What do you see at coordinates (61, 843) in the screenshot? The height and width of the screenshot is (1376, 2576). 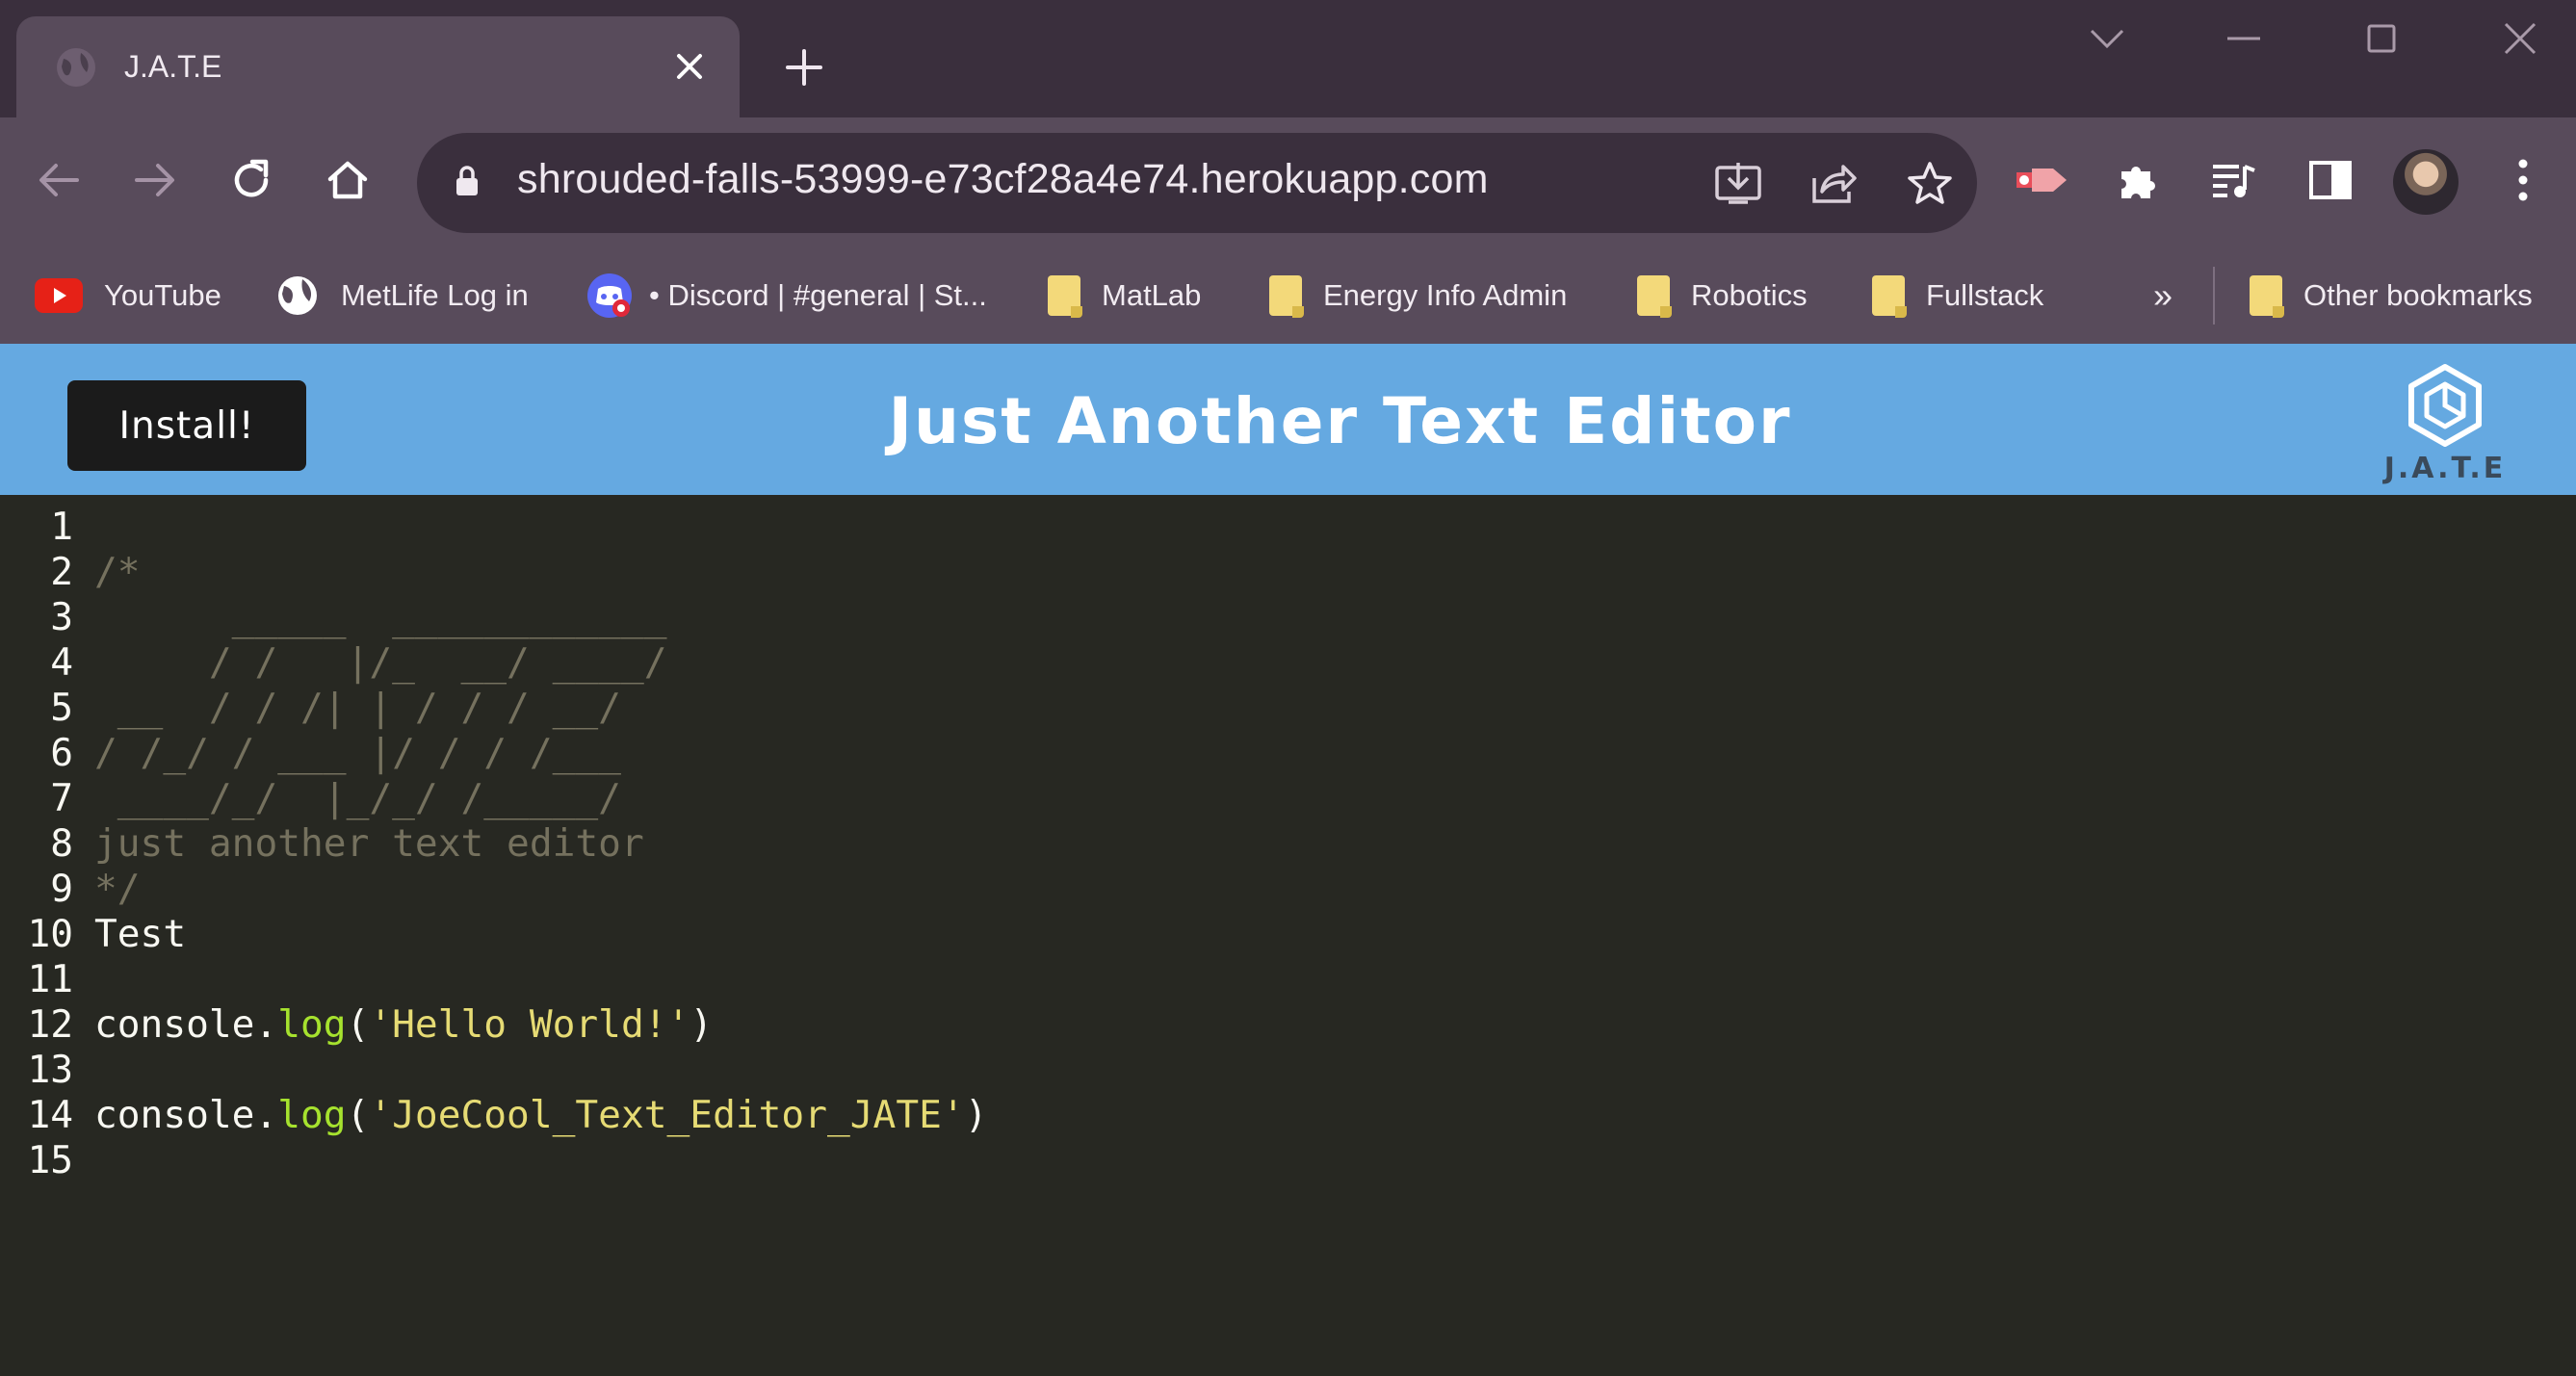 I see `line-number: 8` at bounding box center [61, 843].